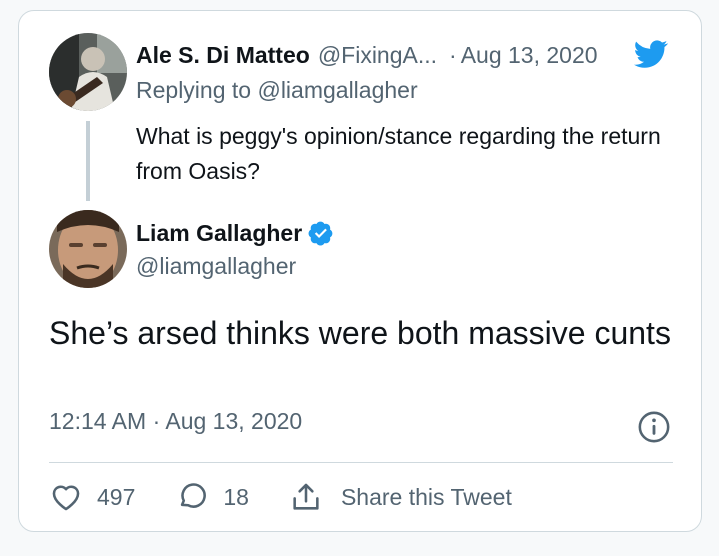 The width and height of the screenshot is (719, 556). What do you see at coordinates (212, 497) in the screenshot?
I see `reply-button: 18` at bounding box center [212, 497].